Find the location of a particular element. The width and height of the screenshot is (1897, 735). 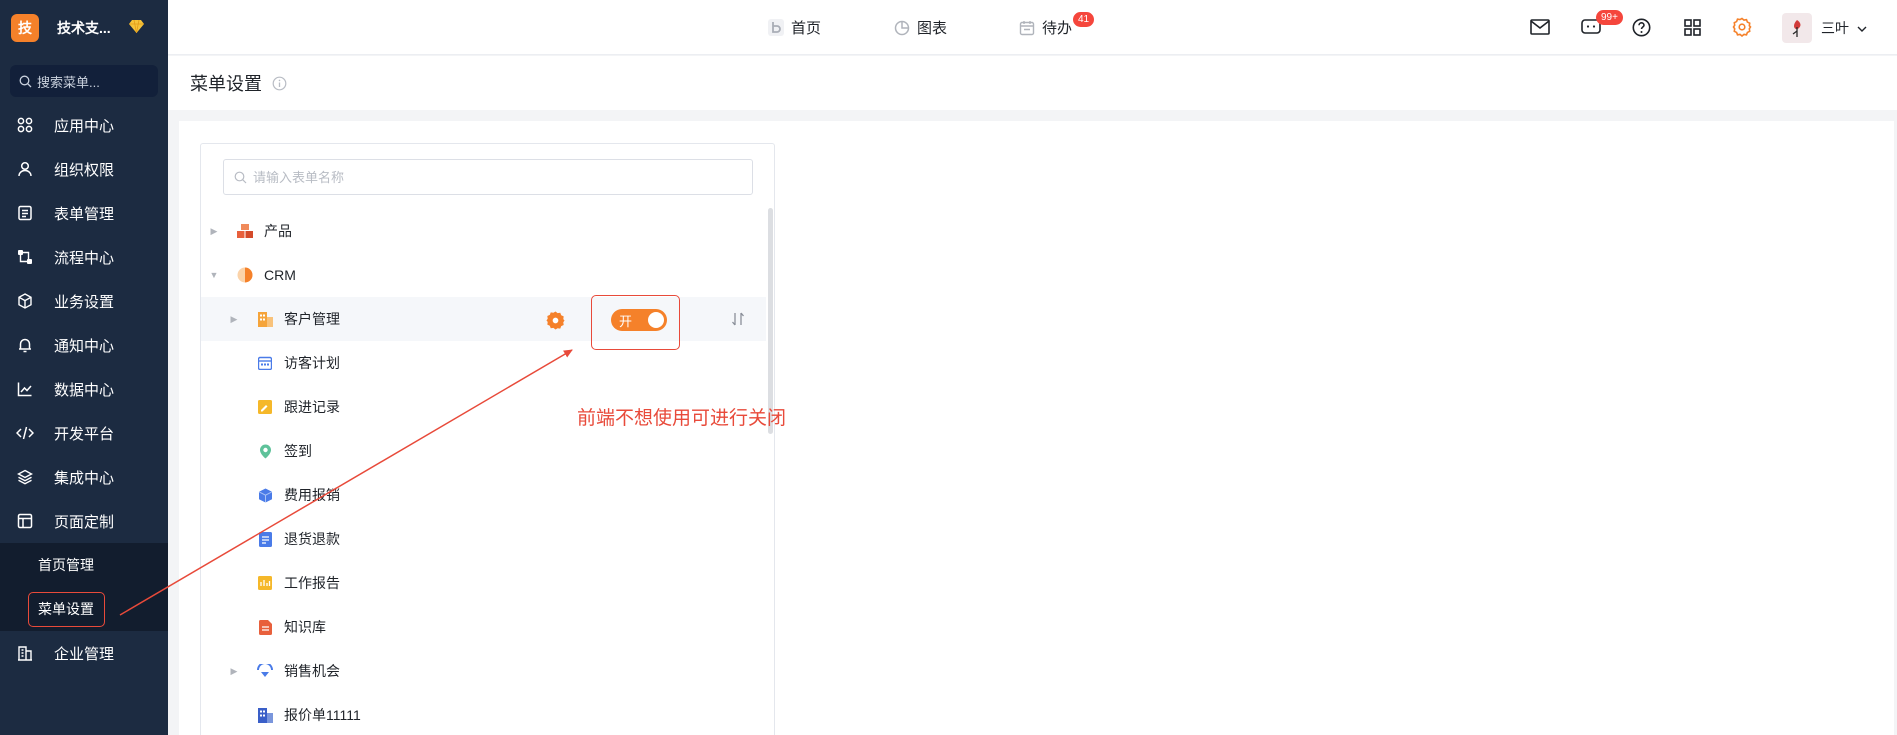

user-menu: 三叶 is located at coordinates (1844, 28).